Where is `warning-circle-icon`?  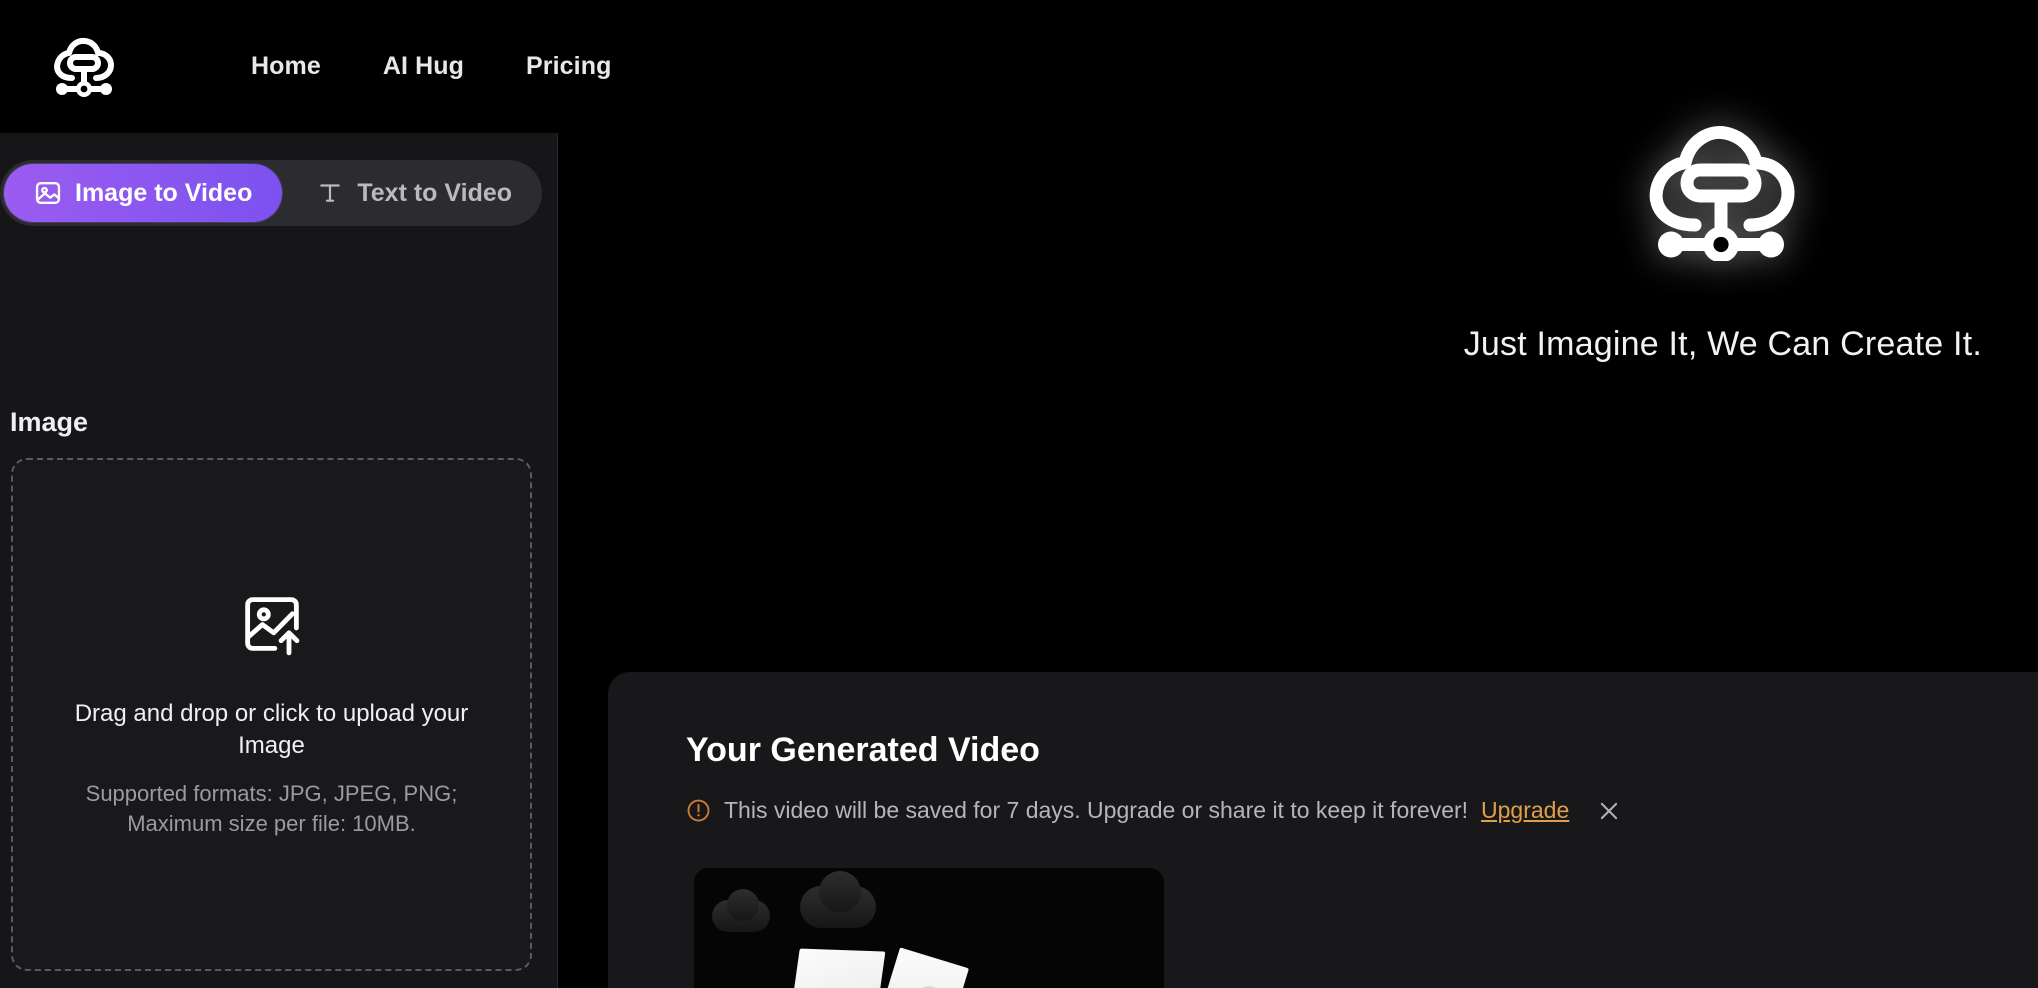
warning-circle-icon is located at coordinates (698, 810).